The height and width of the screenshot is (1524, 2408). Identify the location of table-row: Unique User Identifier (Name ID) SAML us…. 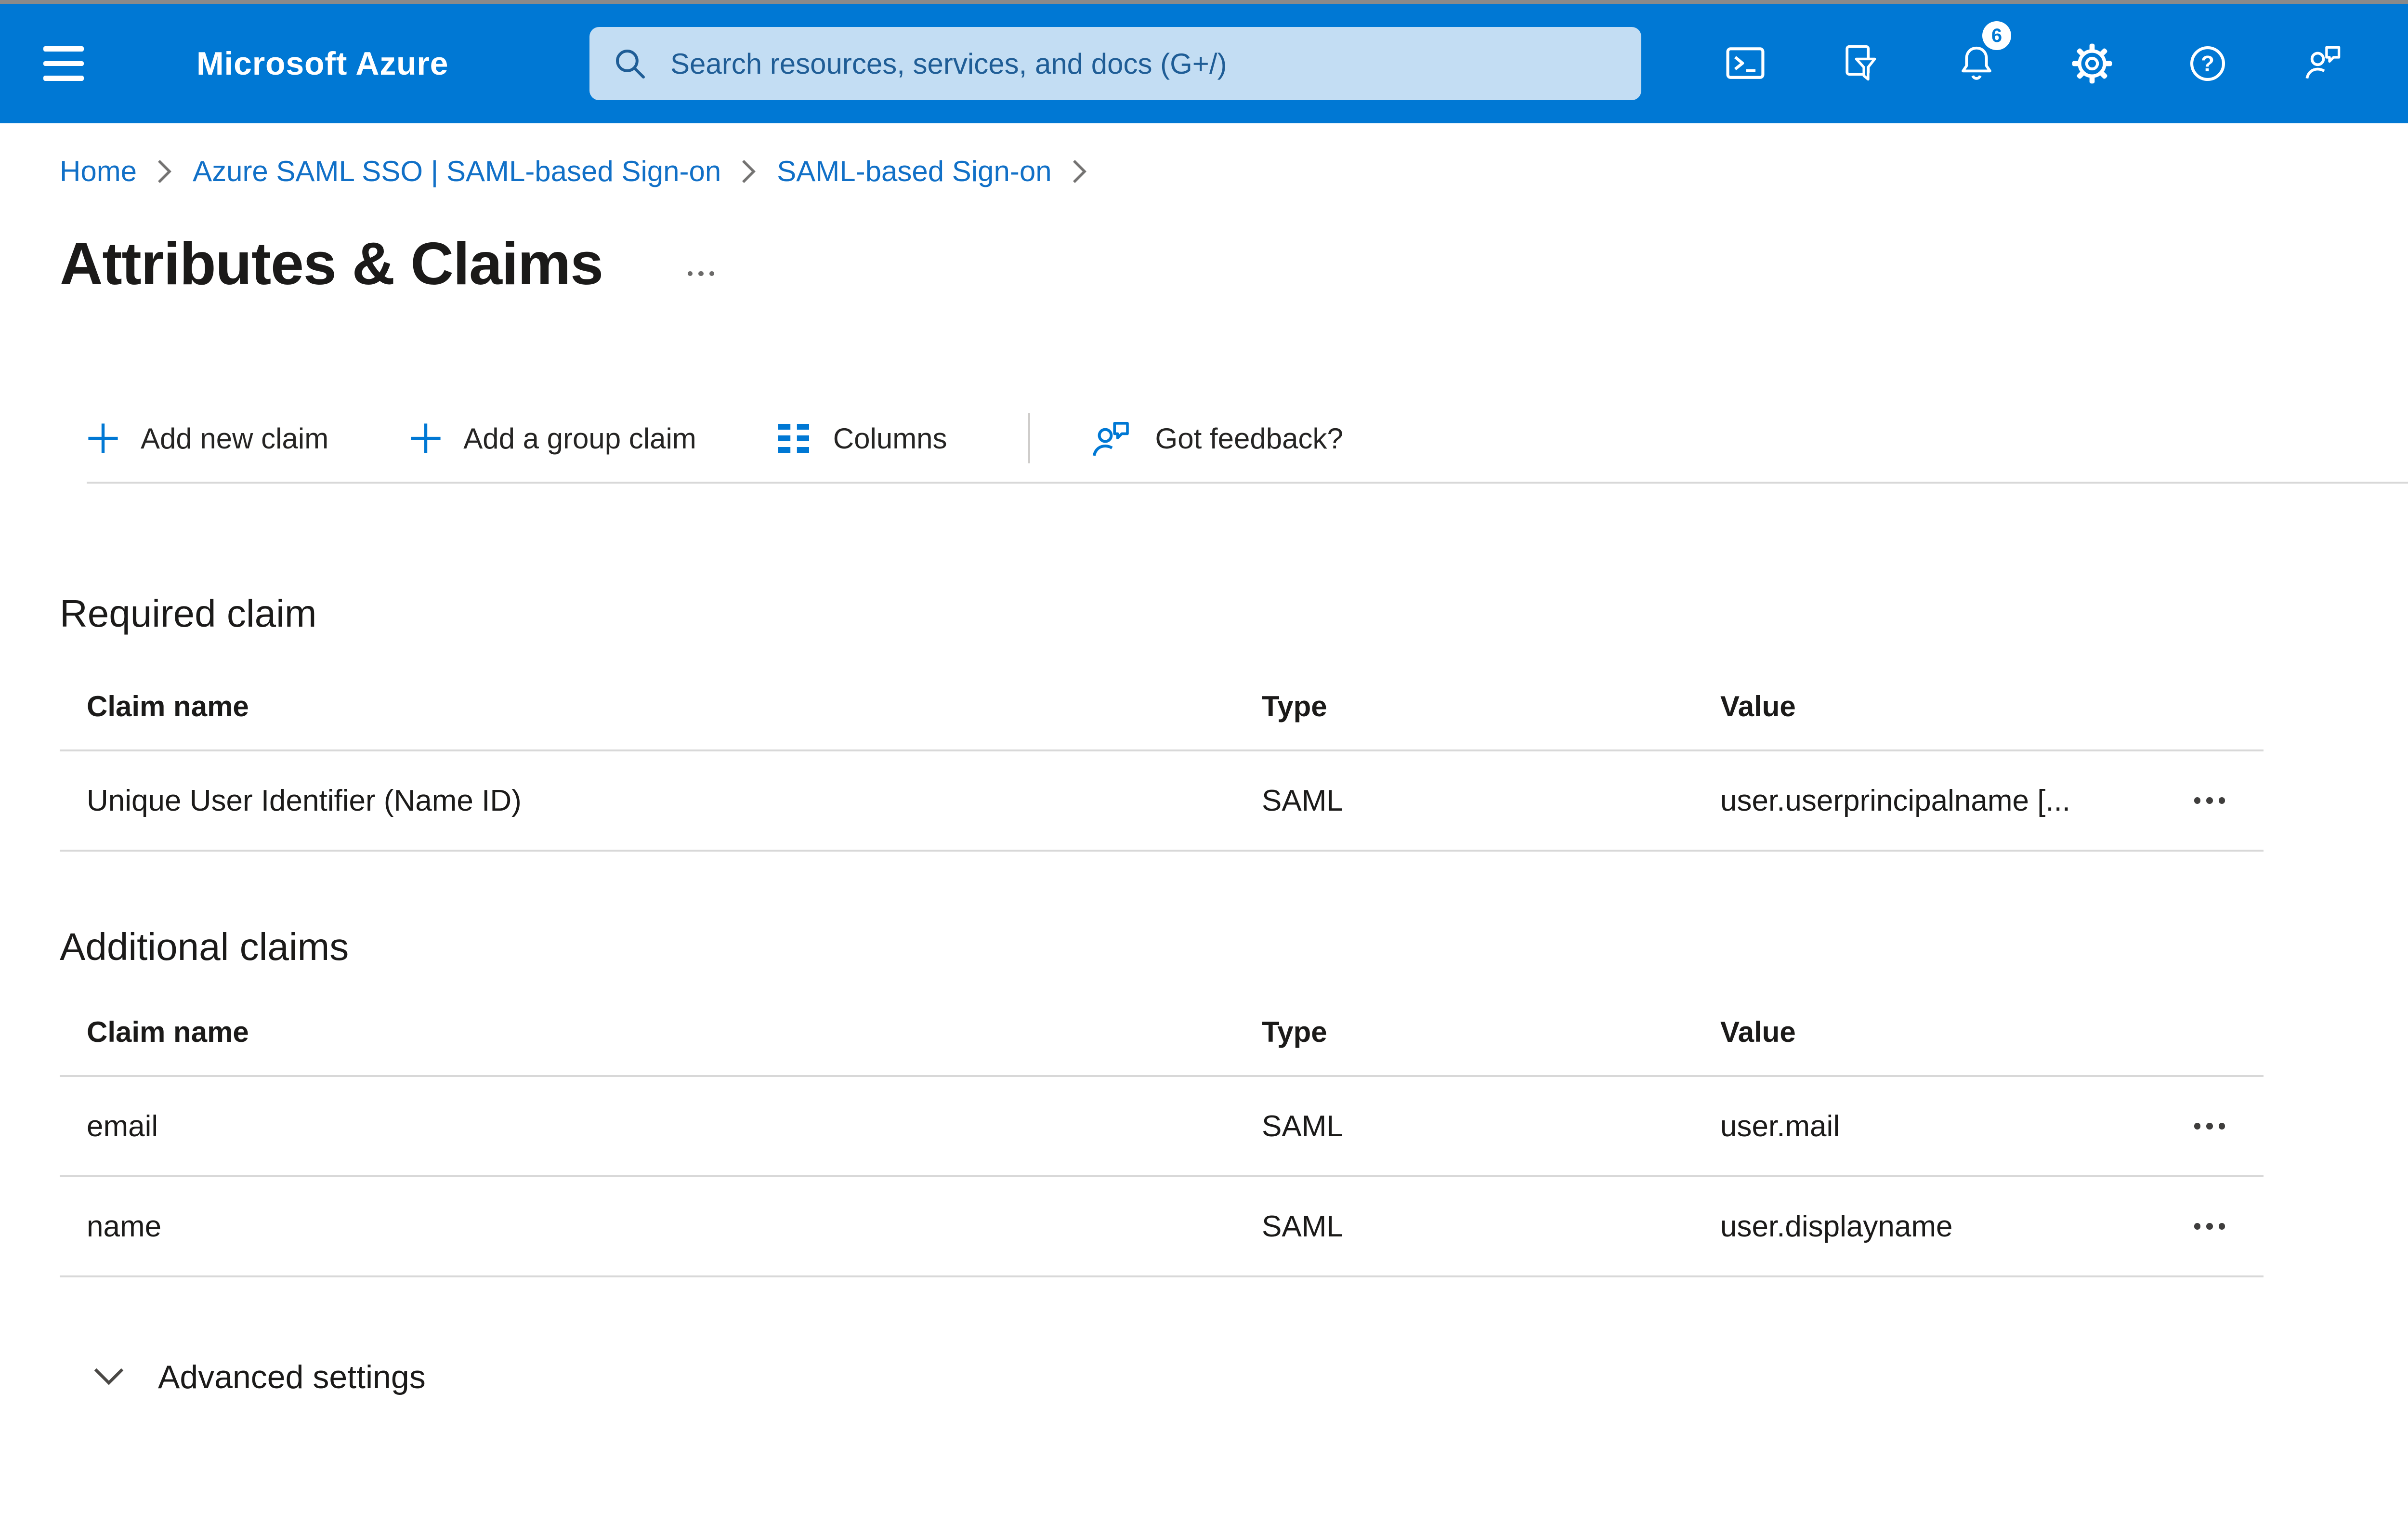
(1162, 802).